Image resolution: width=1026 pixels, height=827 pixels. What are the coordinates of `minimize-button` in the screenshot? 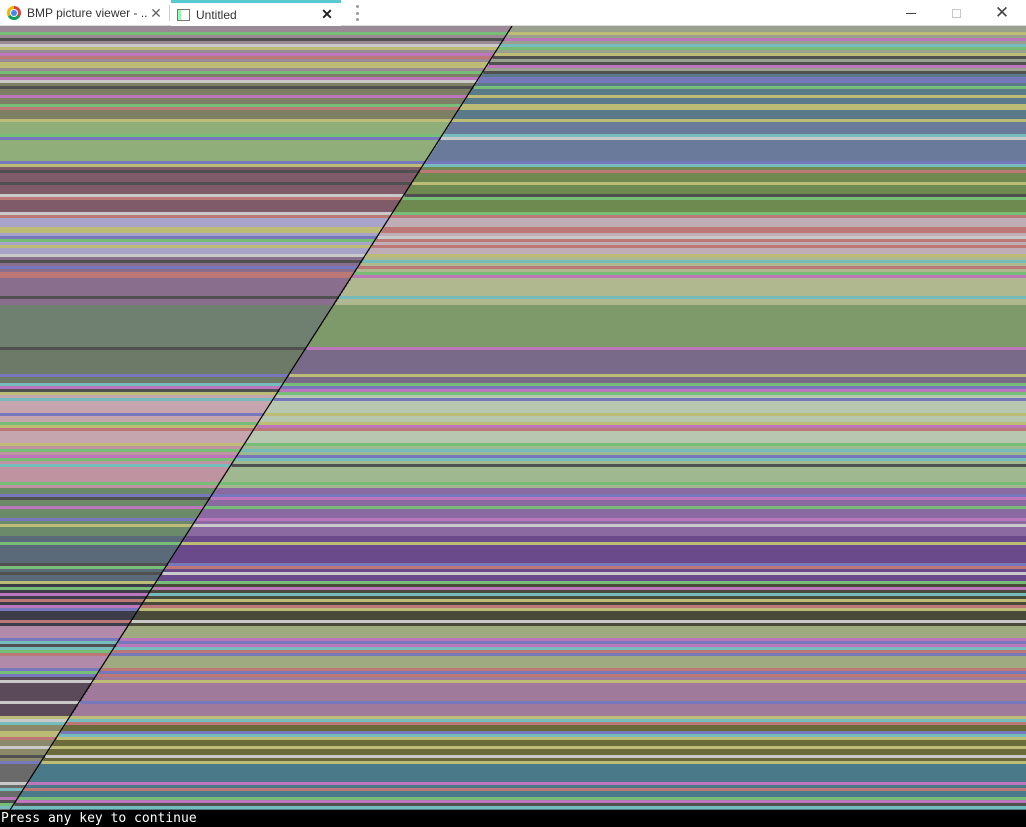 It's located at (911, 13).